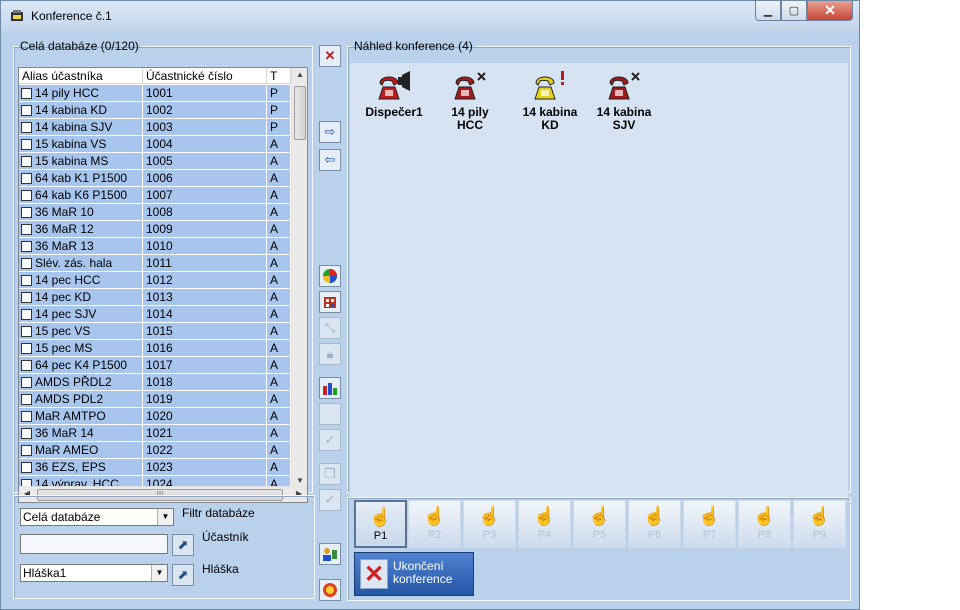 This screenshot has width=960, height=610. I want to click on preset-tab-p3: ☝ P3, so click(489, 524).